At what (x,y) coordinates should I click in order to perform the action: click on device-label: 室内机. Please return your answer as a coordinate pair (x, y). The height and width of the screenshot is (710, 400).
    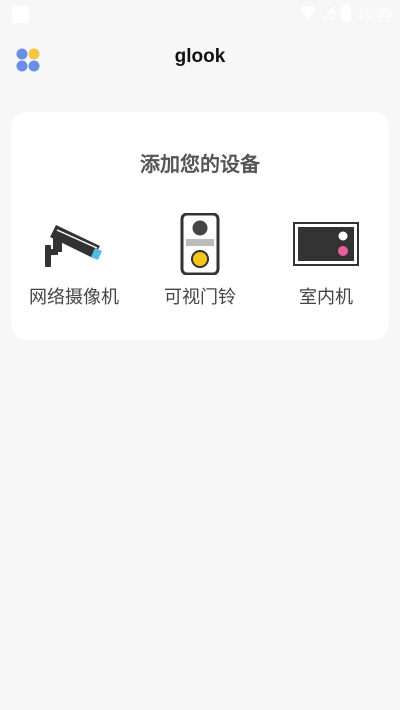
    Looking at the image, I should click on (326, 297).